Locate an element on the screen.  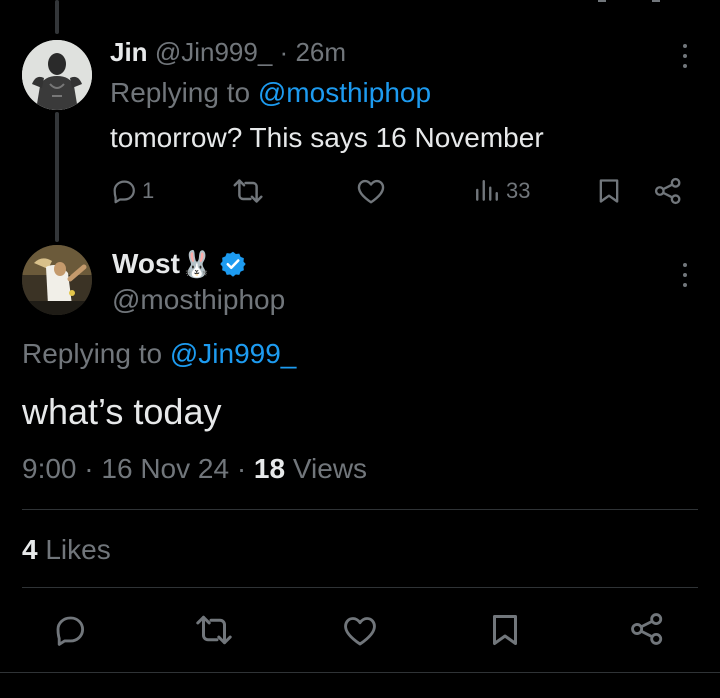
main-views-count: 18 is located at coordinates (269, 468).